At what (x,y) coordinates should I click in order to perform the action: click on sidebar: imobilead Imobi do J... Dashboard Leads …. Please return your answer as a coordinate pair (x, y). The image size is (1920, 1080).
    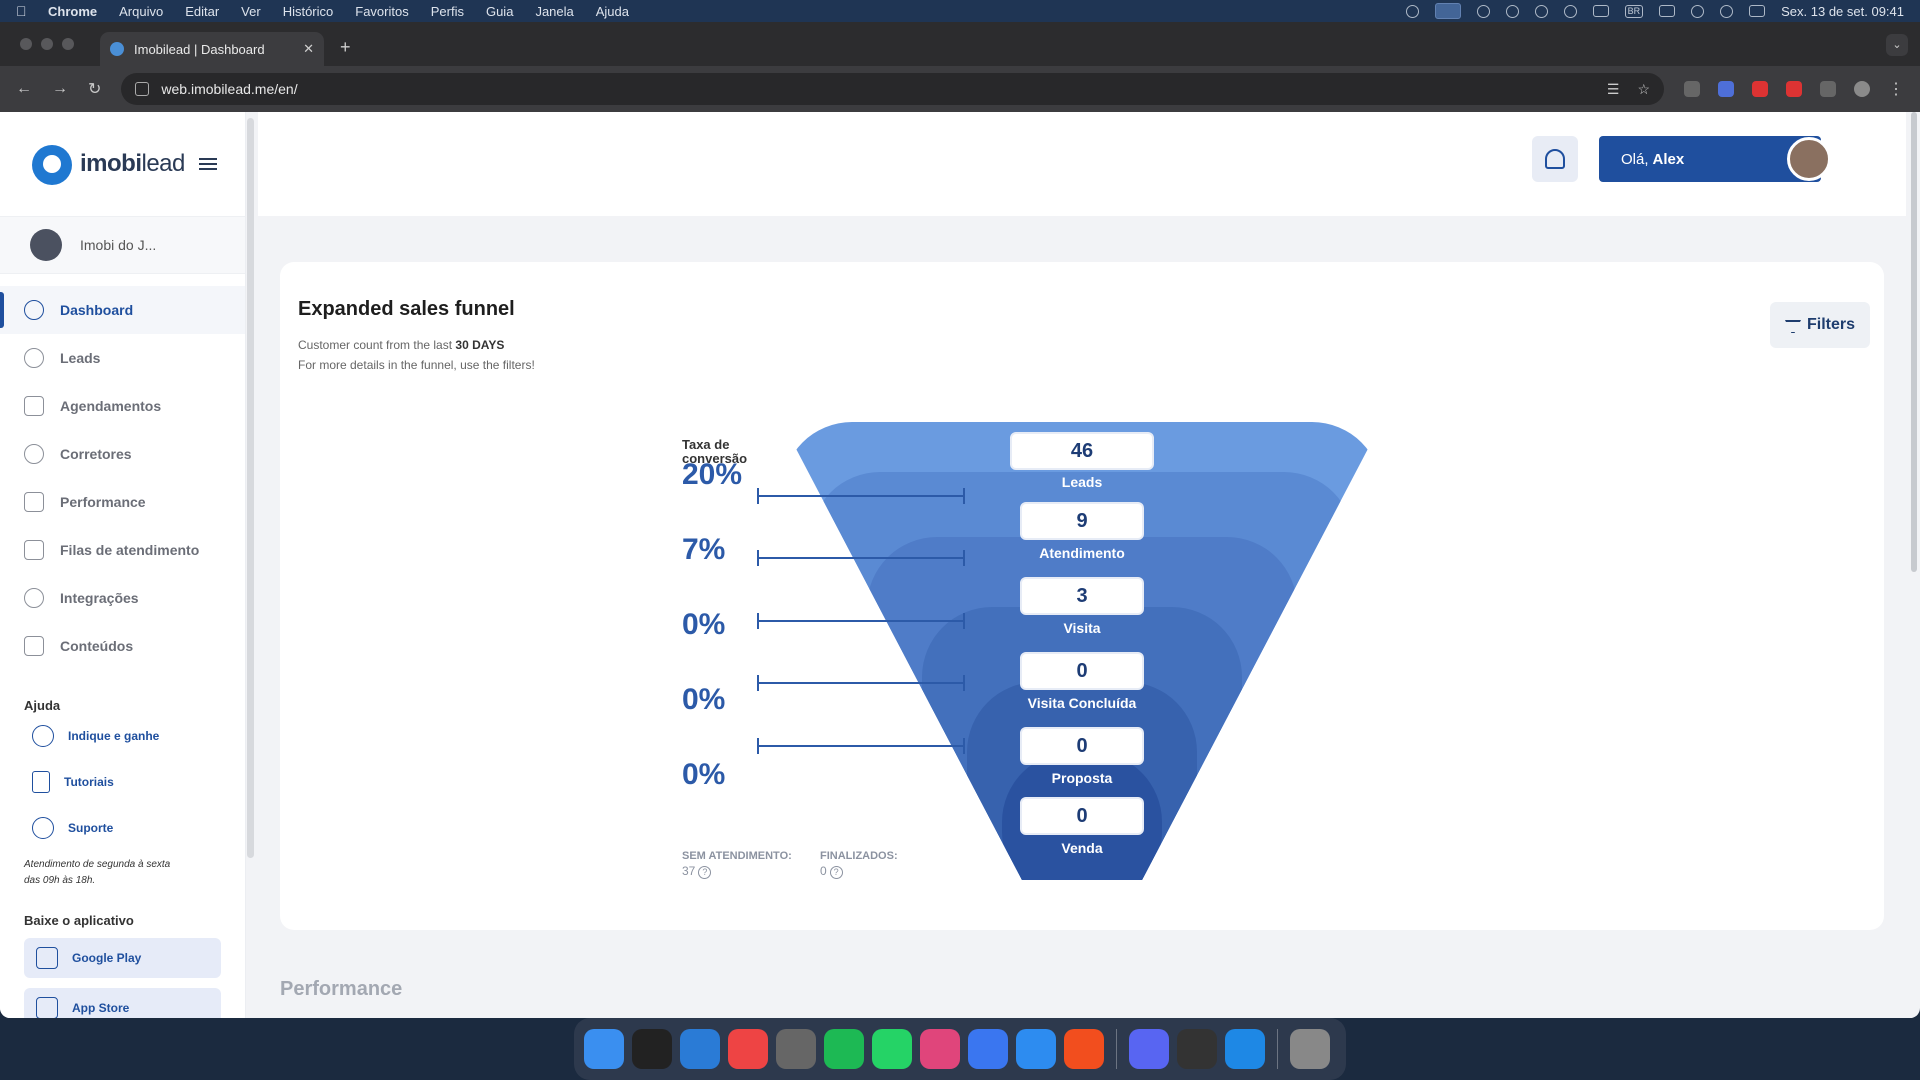
    Looking at the image, I should click on (127, 565).